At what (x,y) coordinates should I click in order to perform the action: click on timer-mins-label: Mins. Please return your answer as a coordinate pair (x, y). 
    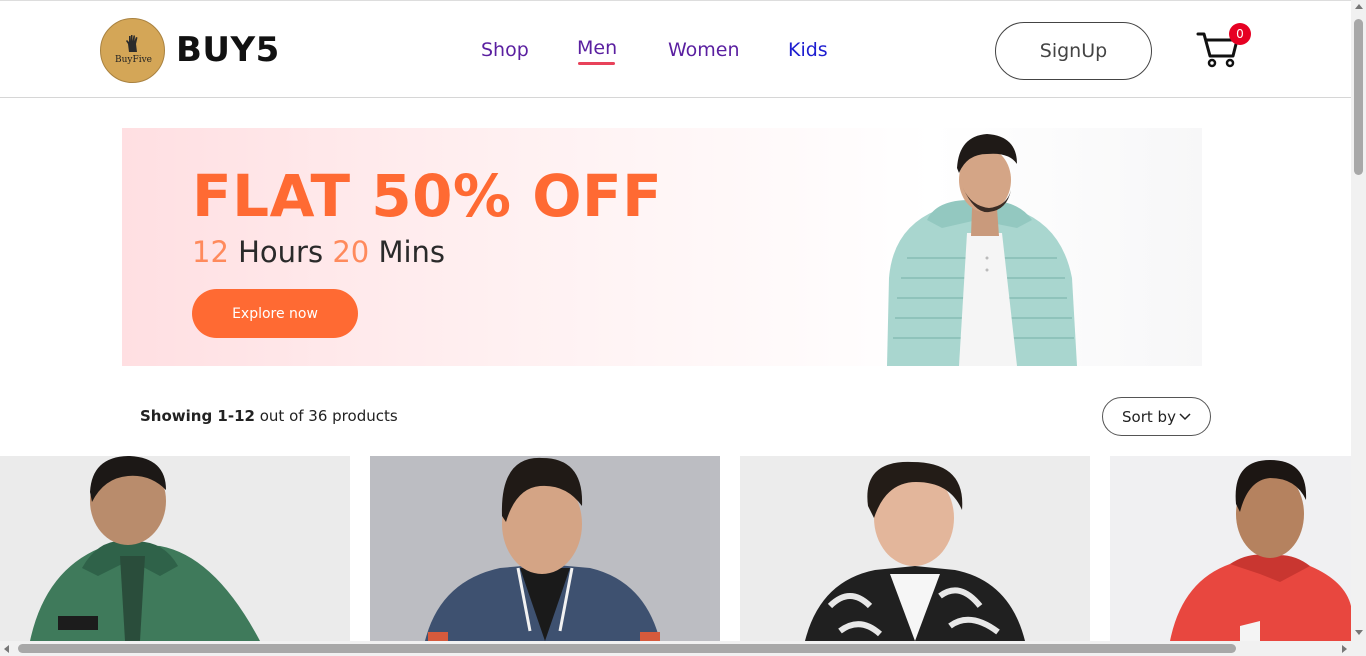
    Looking at the image, I should click on (412, 252).